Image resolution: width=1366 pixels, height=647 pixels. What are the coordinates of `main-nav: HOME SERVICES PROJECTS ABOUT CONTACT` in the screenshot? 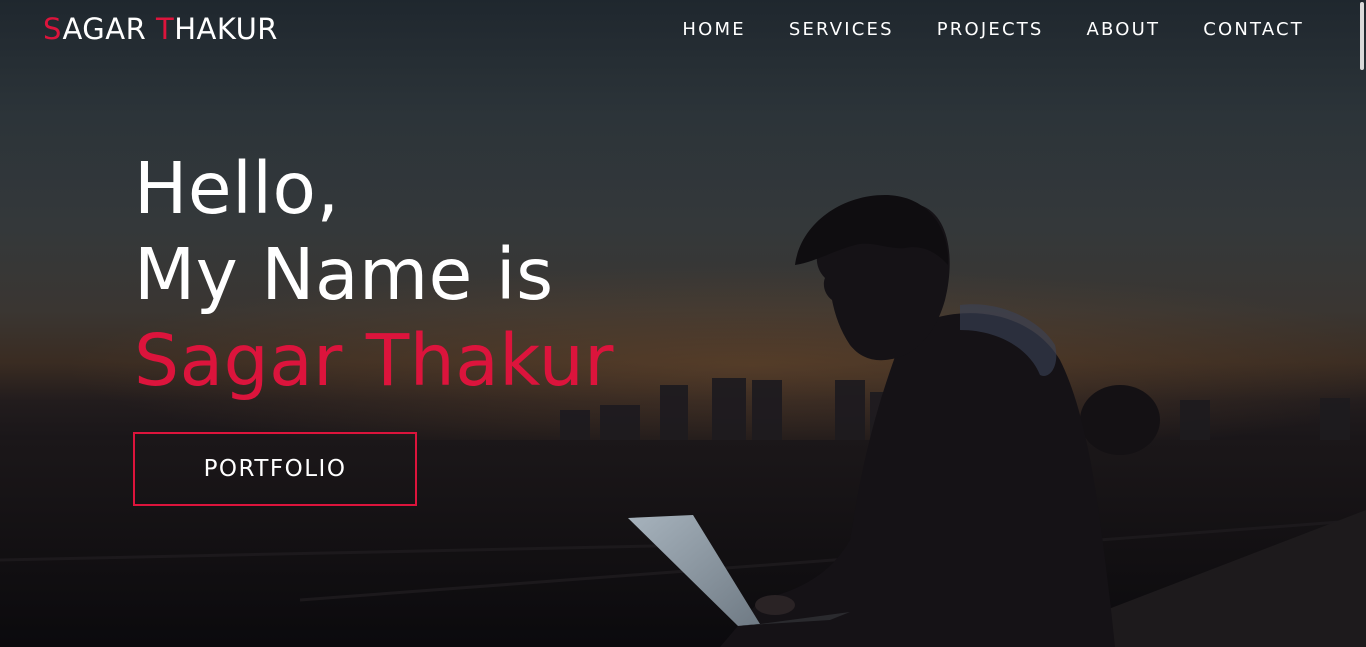 It's located at (993, 29).